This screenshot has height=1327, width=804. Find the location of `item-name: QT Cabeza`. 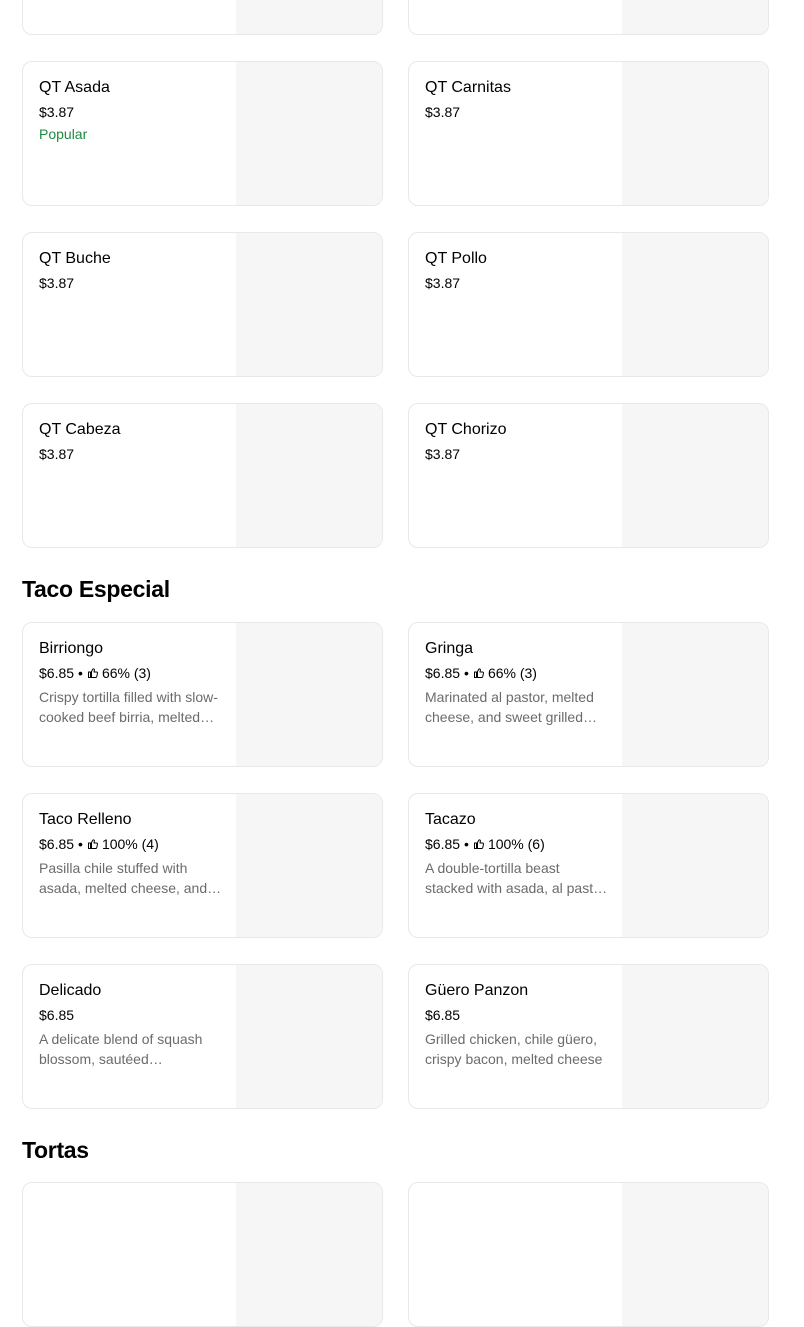

item-name: QT Cabeza is located at coordinates (80, 429).